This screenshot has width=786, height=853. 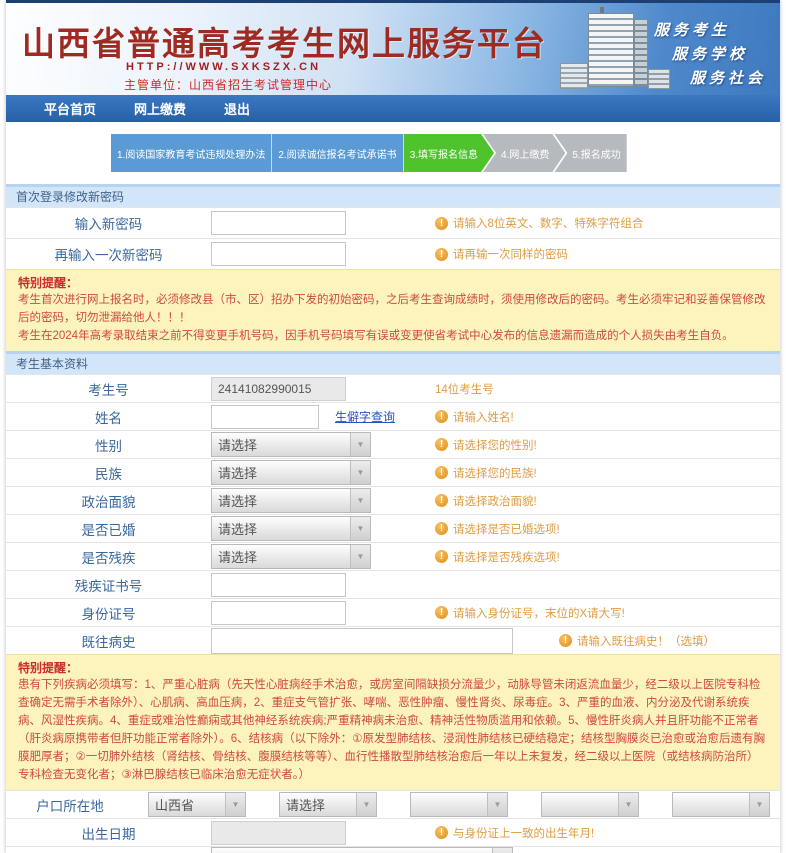 I want to click on main-nav: 平台首页 网上缴费 退出, so click(x=393, y=108).